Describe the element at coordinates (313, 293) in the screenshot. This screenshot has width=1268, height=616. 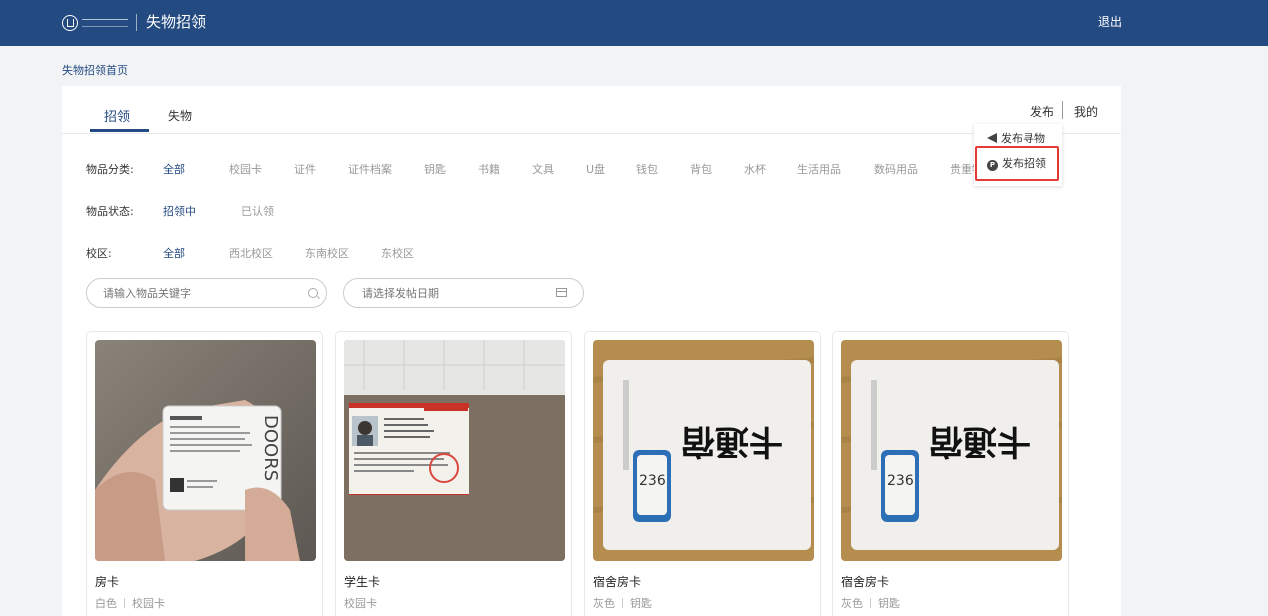
I see `search-icon` at that location.